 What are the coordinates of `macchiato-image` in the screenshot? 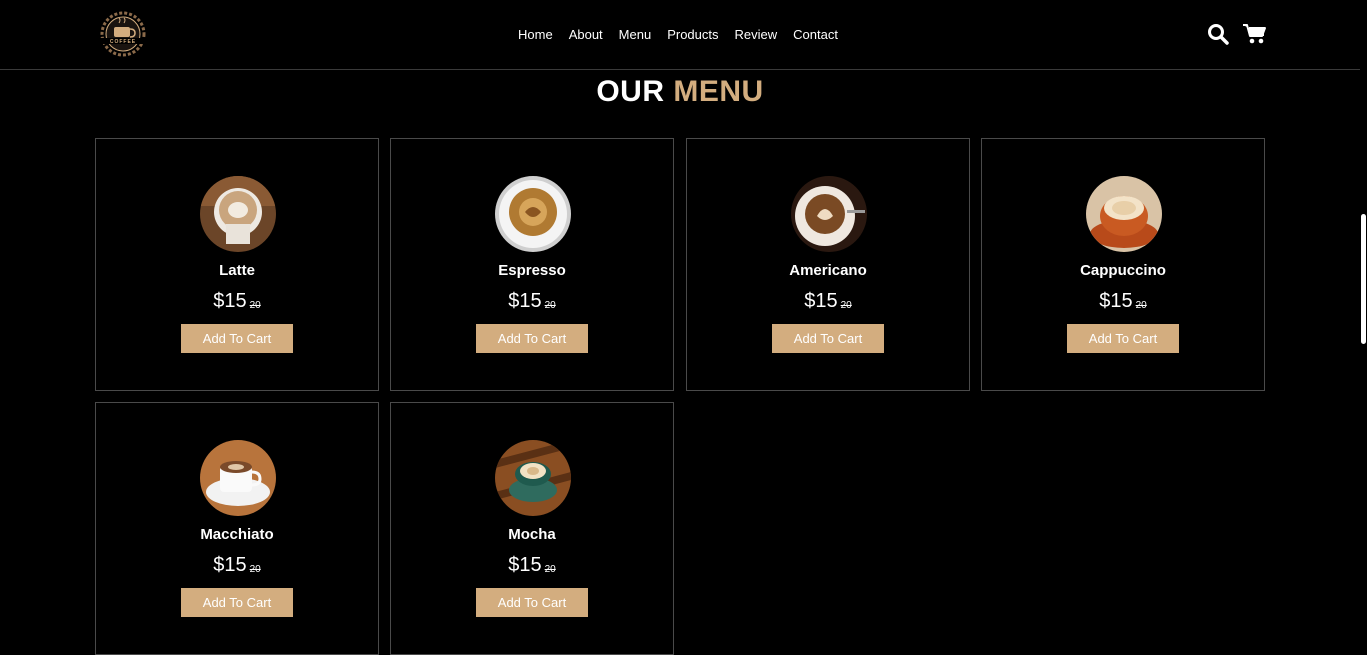 It's located at (238, 478).